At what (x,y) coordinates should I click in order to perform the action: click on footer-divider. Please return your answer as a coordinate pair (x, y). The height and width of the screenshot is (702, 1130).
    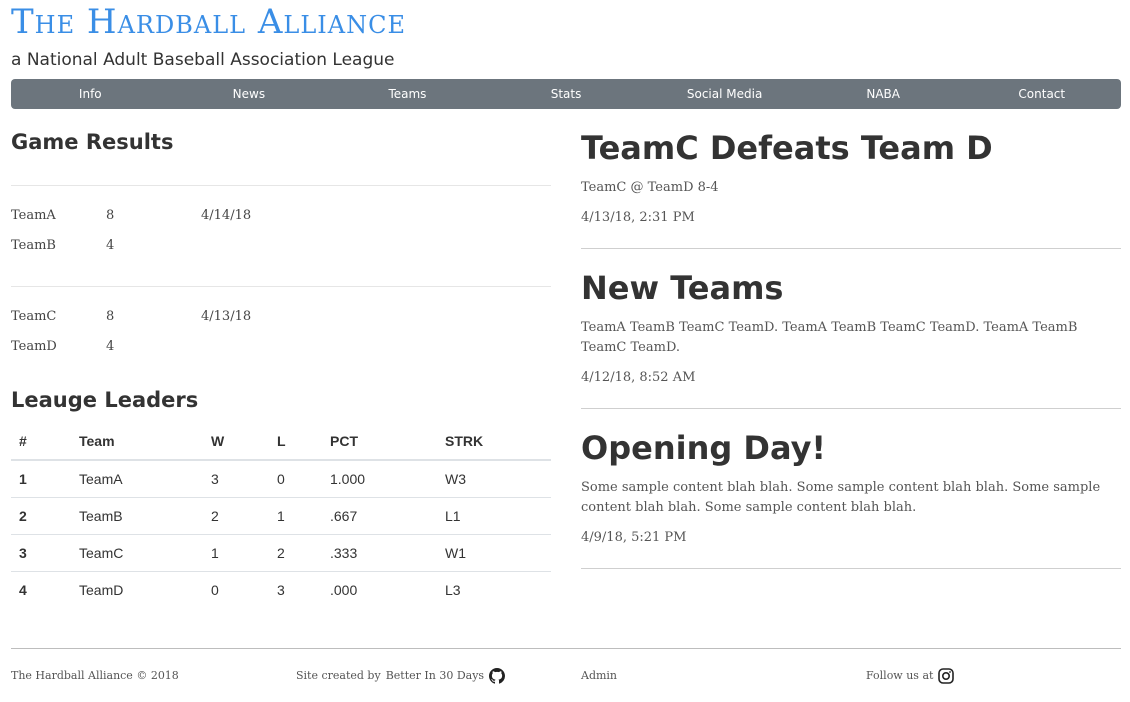
    Looking at the image, I should click on (566, 648).